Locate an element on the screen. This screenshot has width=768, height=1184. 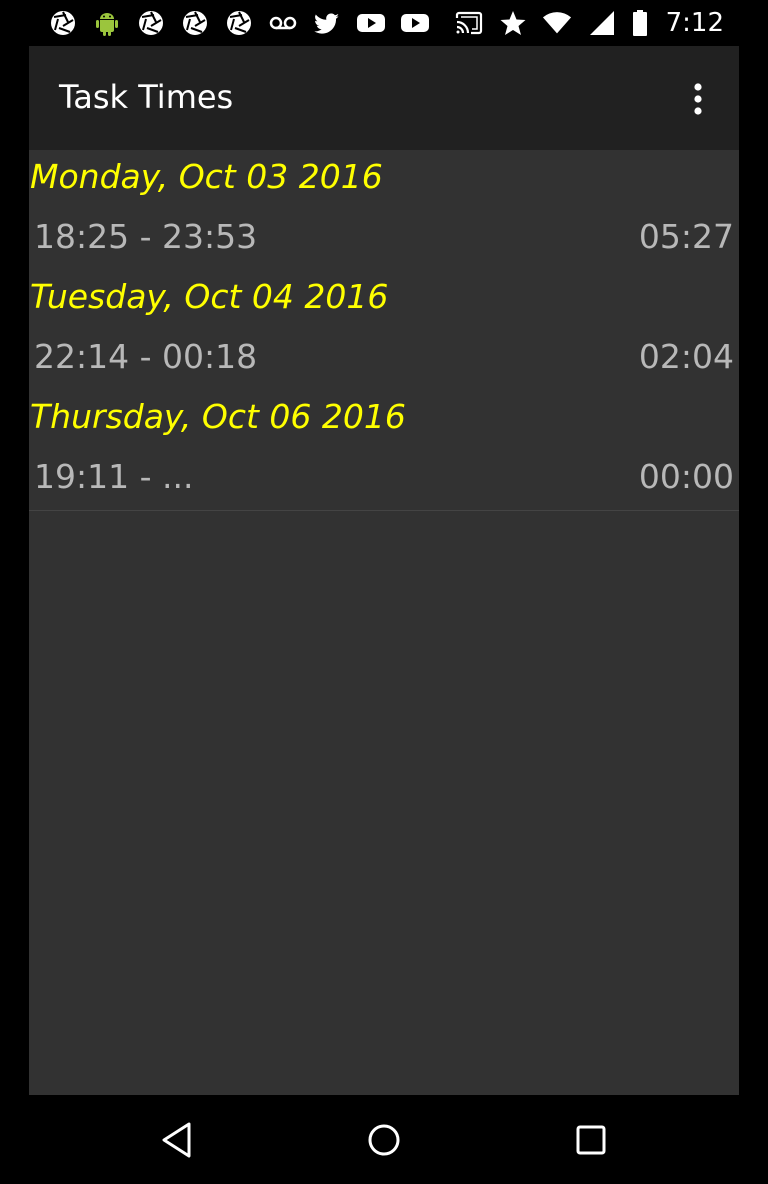
app-toolbar: Task Times is located at coordinates (384, 98).